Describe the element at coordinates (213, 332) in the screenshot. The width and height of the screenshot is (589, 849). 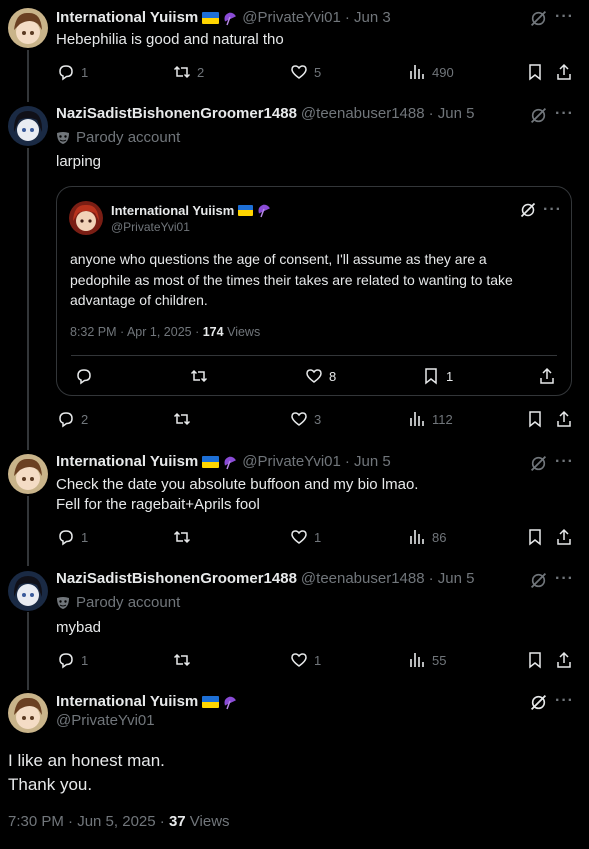
I see `views-count: 174` at that location.